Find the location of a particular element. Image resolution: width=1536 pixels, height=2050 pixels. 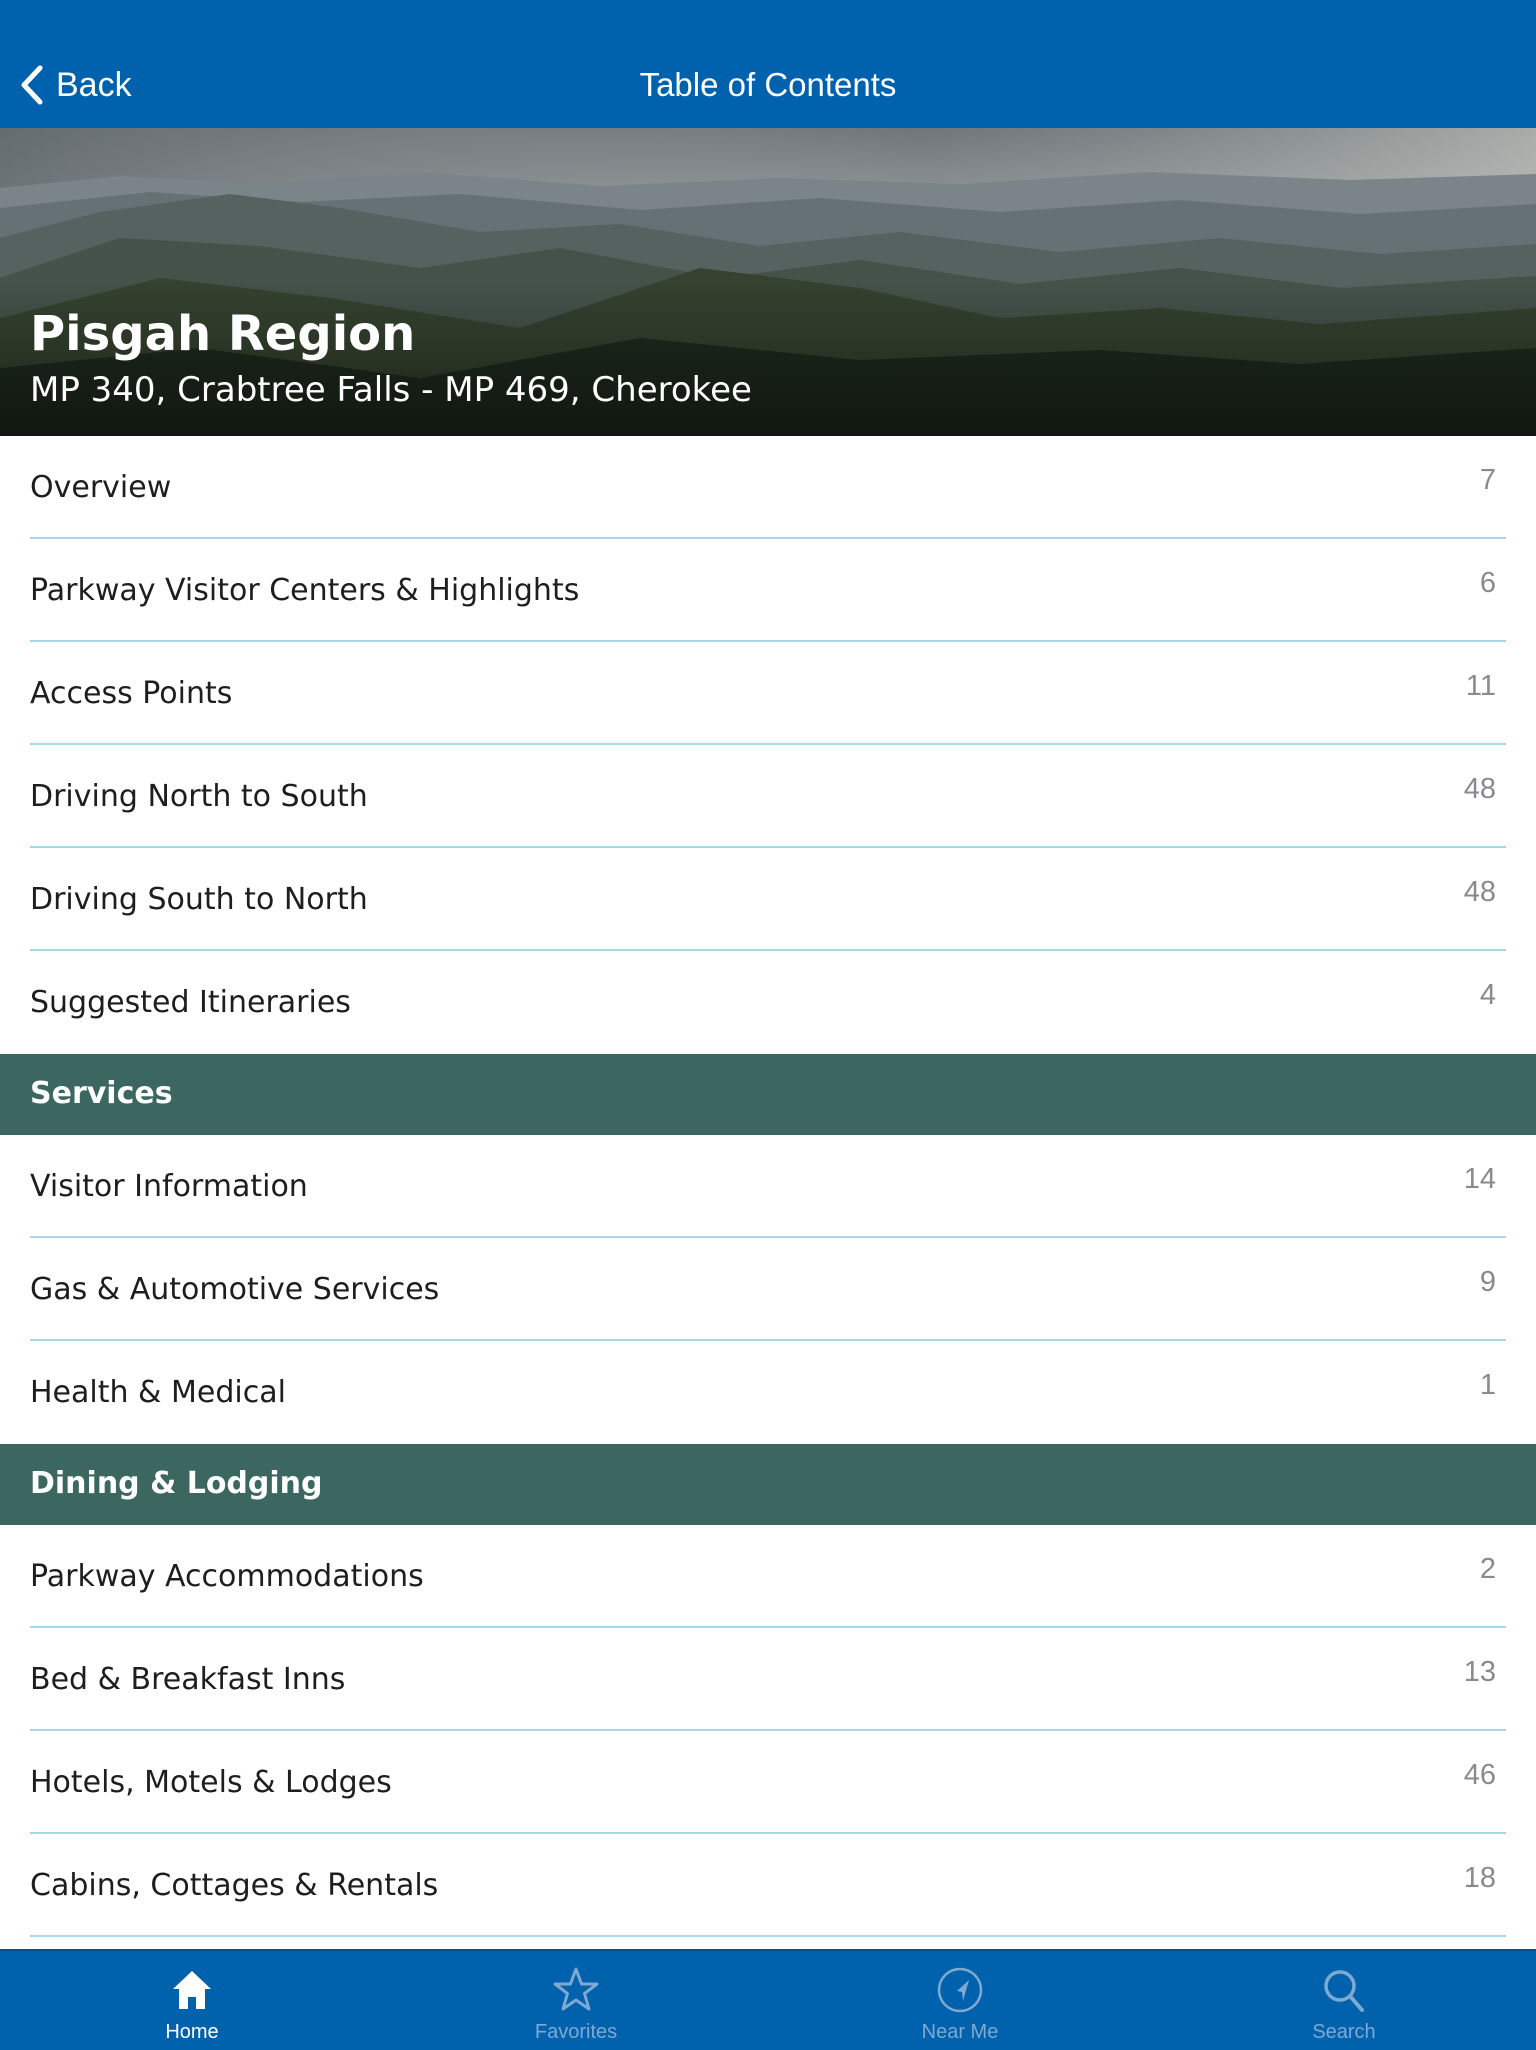

list-item-visitor-centers: Parkway Visitor Centers & Highlights 6 is located at coordinates (768, 590).